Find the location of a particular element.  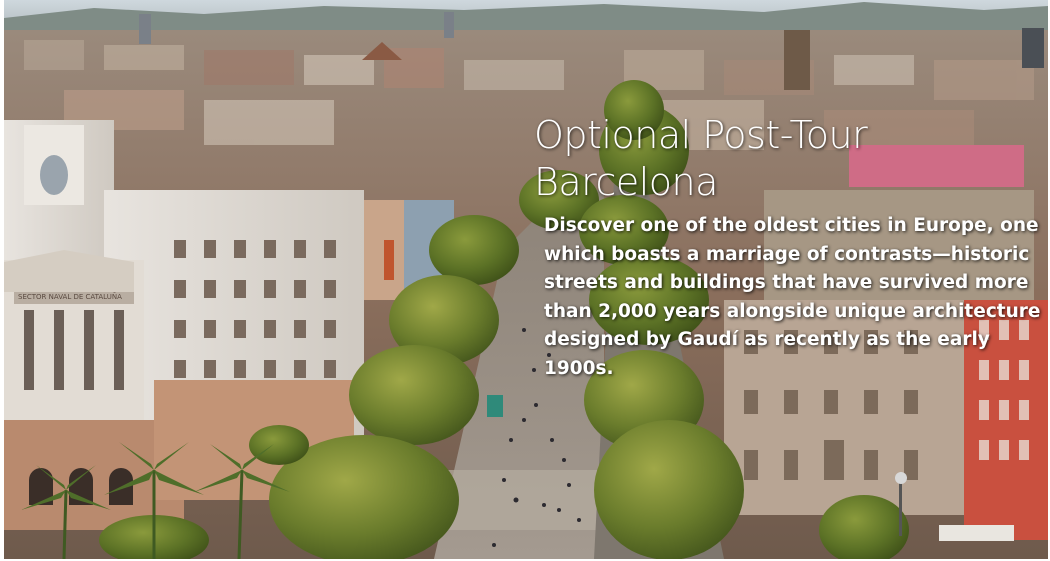

hero-title: Optional Post-Tour Barcelona is located at coordinates (784, 159).